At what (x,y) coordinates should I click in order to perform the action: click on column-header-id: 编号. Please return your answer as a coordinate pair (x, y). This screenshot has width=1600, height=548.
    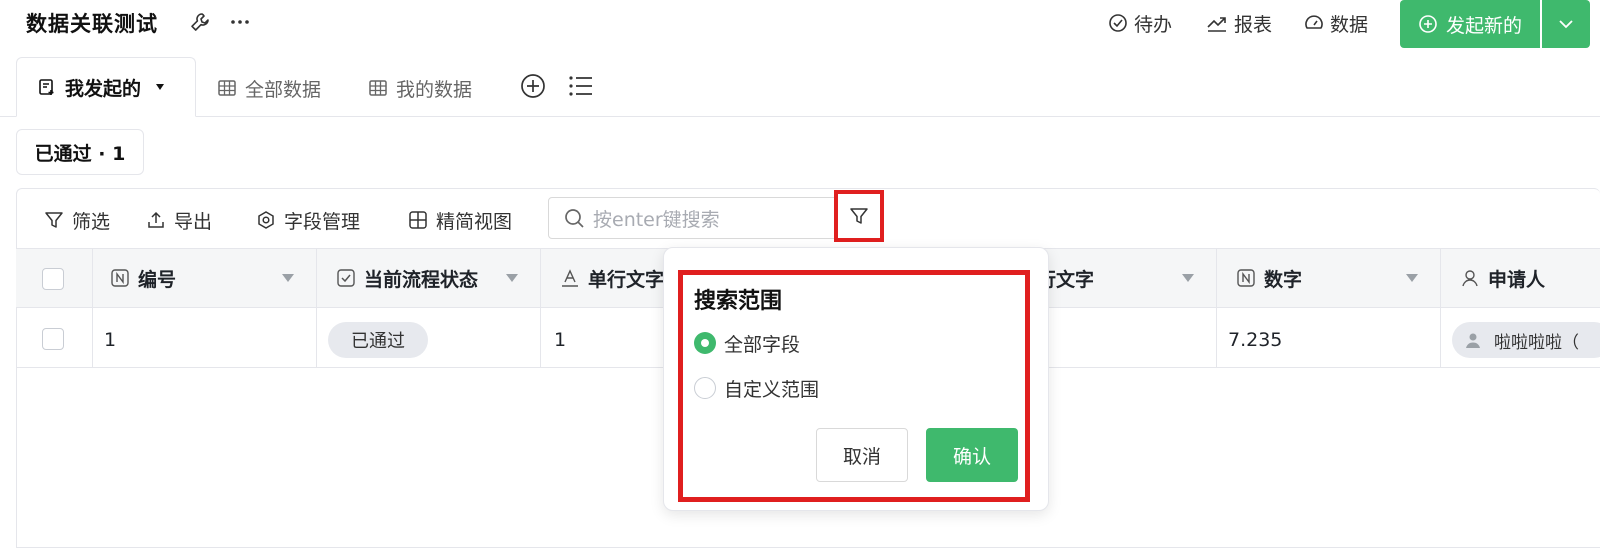
    Looking at the image, I should click on (143, 278).